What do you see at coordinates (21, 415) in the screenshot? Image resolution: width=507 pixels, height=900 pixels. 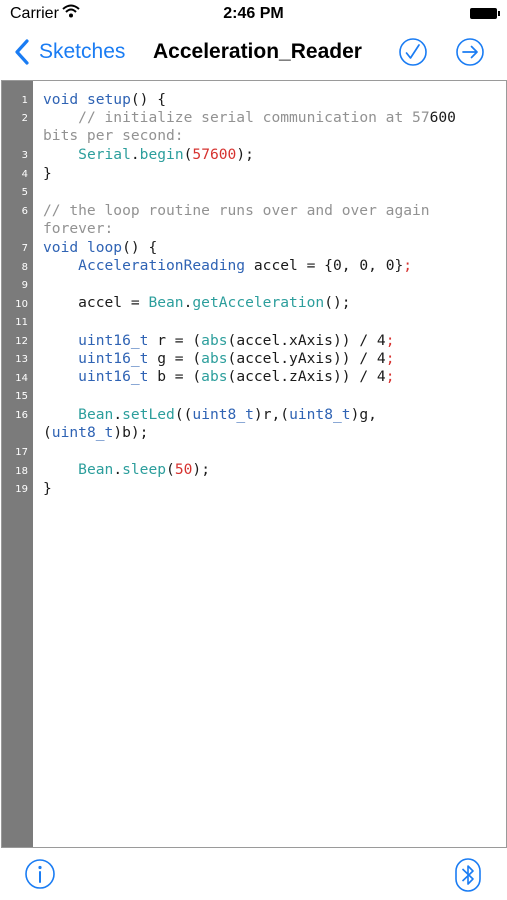 I see `line-number: 16` at bounding box center [21, 415].